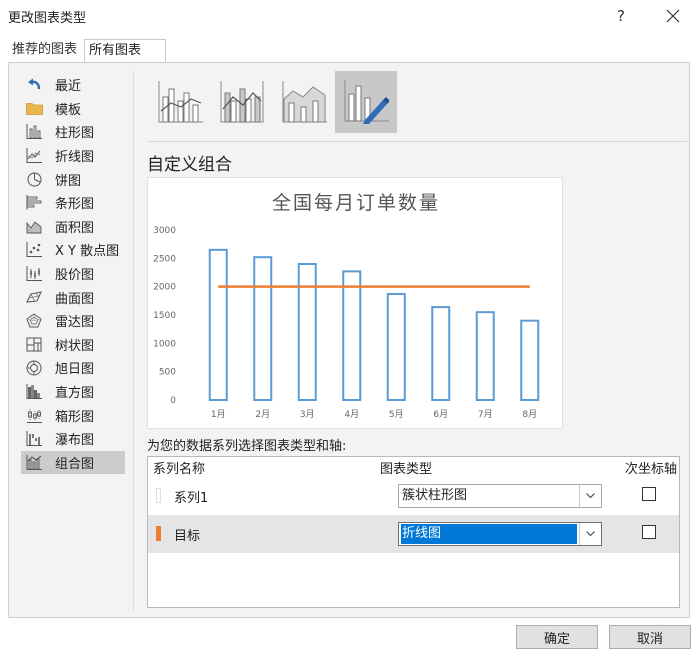  I want to click on category-histogram: 直方图, so click(73, 392).